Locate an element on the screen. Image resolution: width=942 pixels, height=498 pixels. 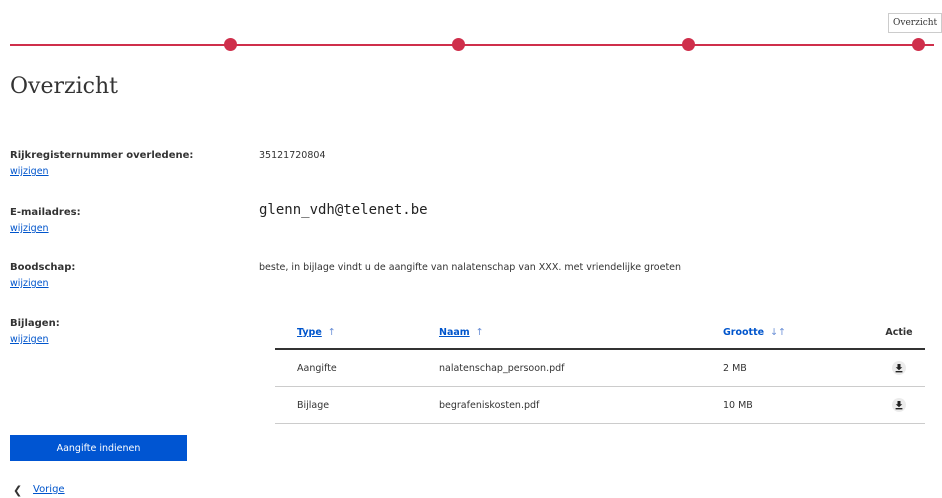
email-value: glenn_vdh@telenet.be is located at coordinates (343, 210).